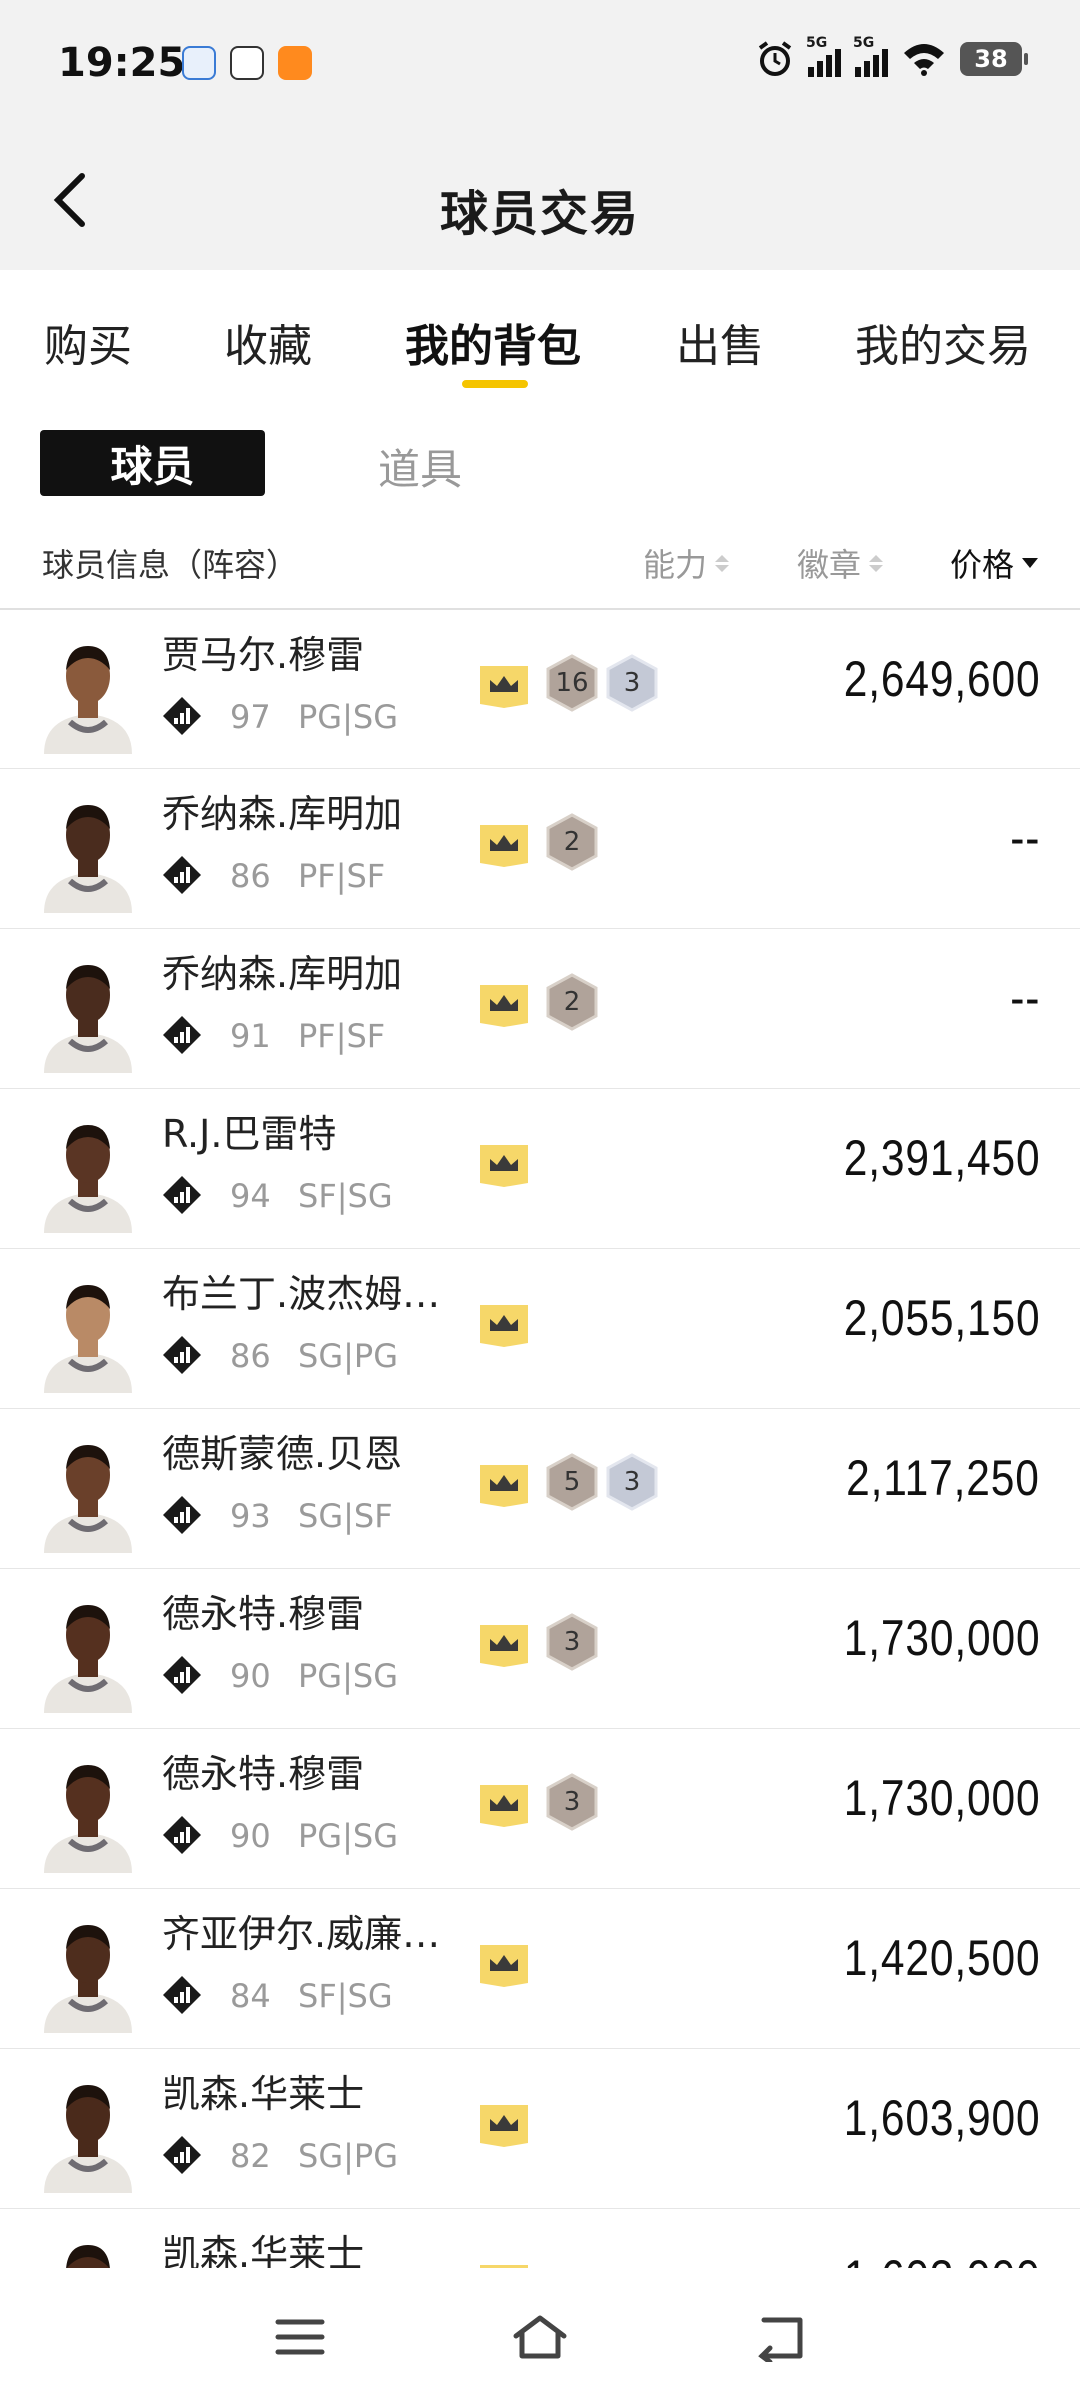 The height and width of the screenshot is (2400, 1080). I want to click on sort-price-button: 价格, so click(994, 563).